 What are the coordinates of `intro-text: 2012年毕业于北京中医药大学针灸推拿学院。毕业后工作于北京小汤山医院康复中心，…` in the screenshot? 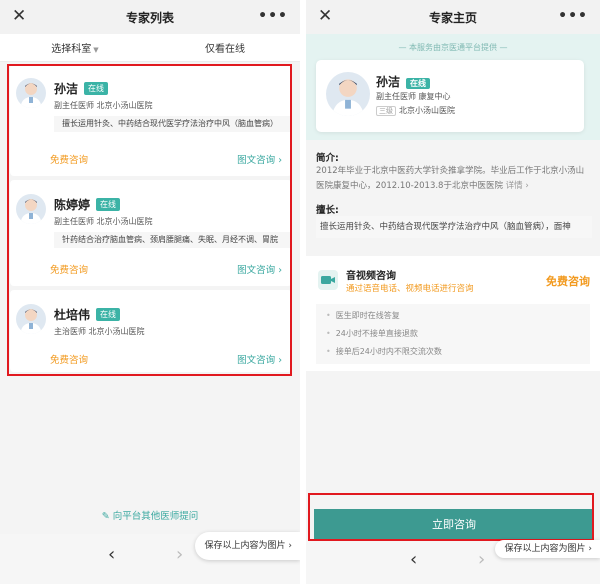 It's located at (454, 179).